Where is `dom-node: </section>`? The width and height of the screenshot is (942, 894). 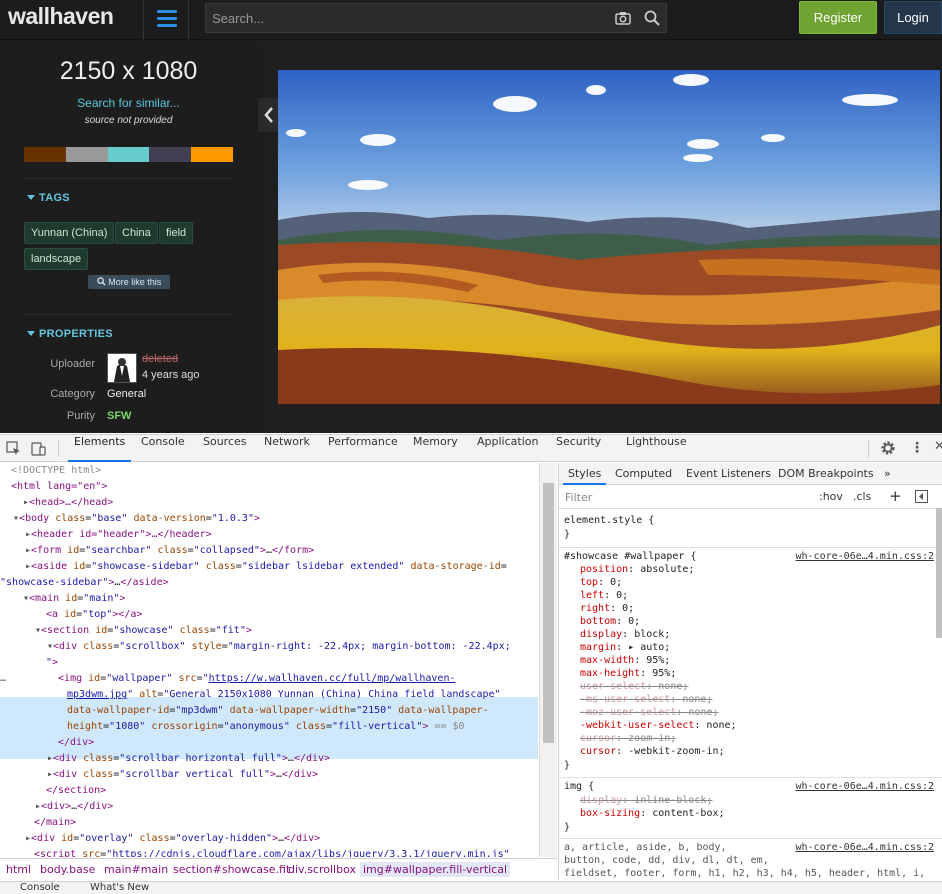 dom-node: </section> is located at coordinates (269, 791).